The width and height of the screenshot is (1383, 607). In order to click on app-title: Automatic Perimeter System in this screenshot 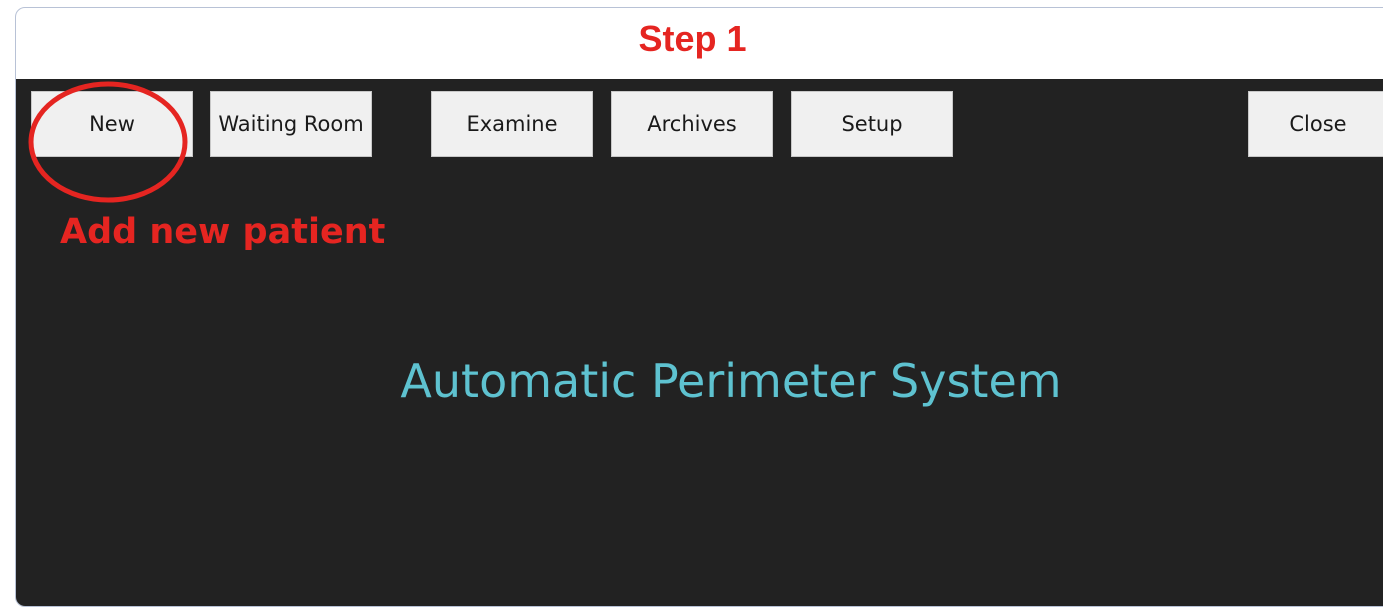, I will do `click(731, 381)`.